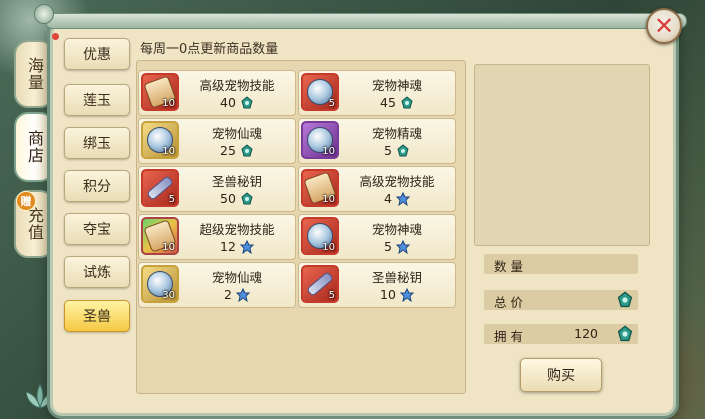  Describe the element at coordinates (97, 54) in the screenshot. I see `category-youhui: 优惠` at that location.